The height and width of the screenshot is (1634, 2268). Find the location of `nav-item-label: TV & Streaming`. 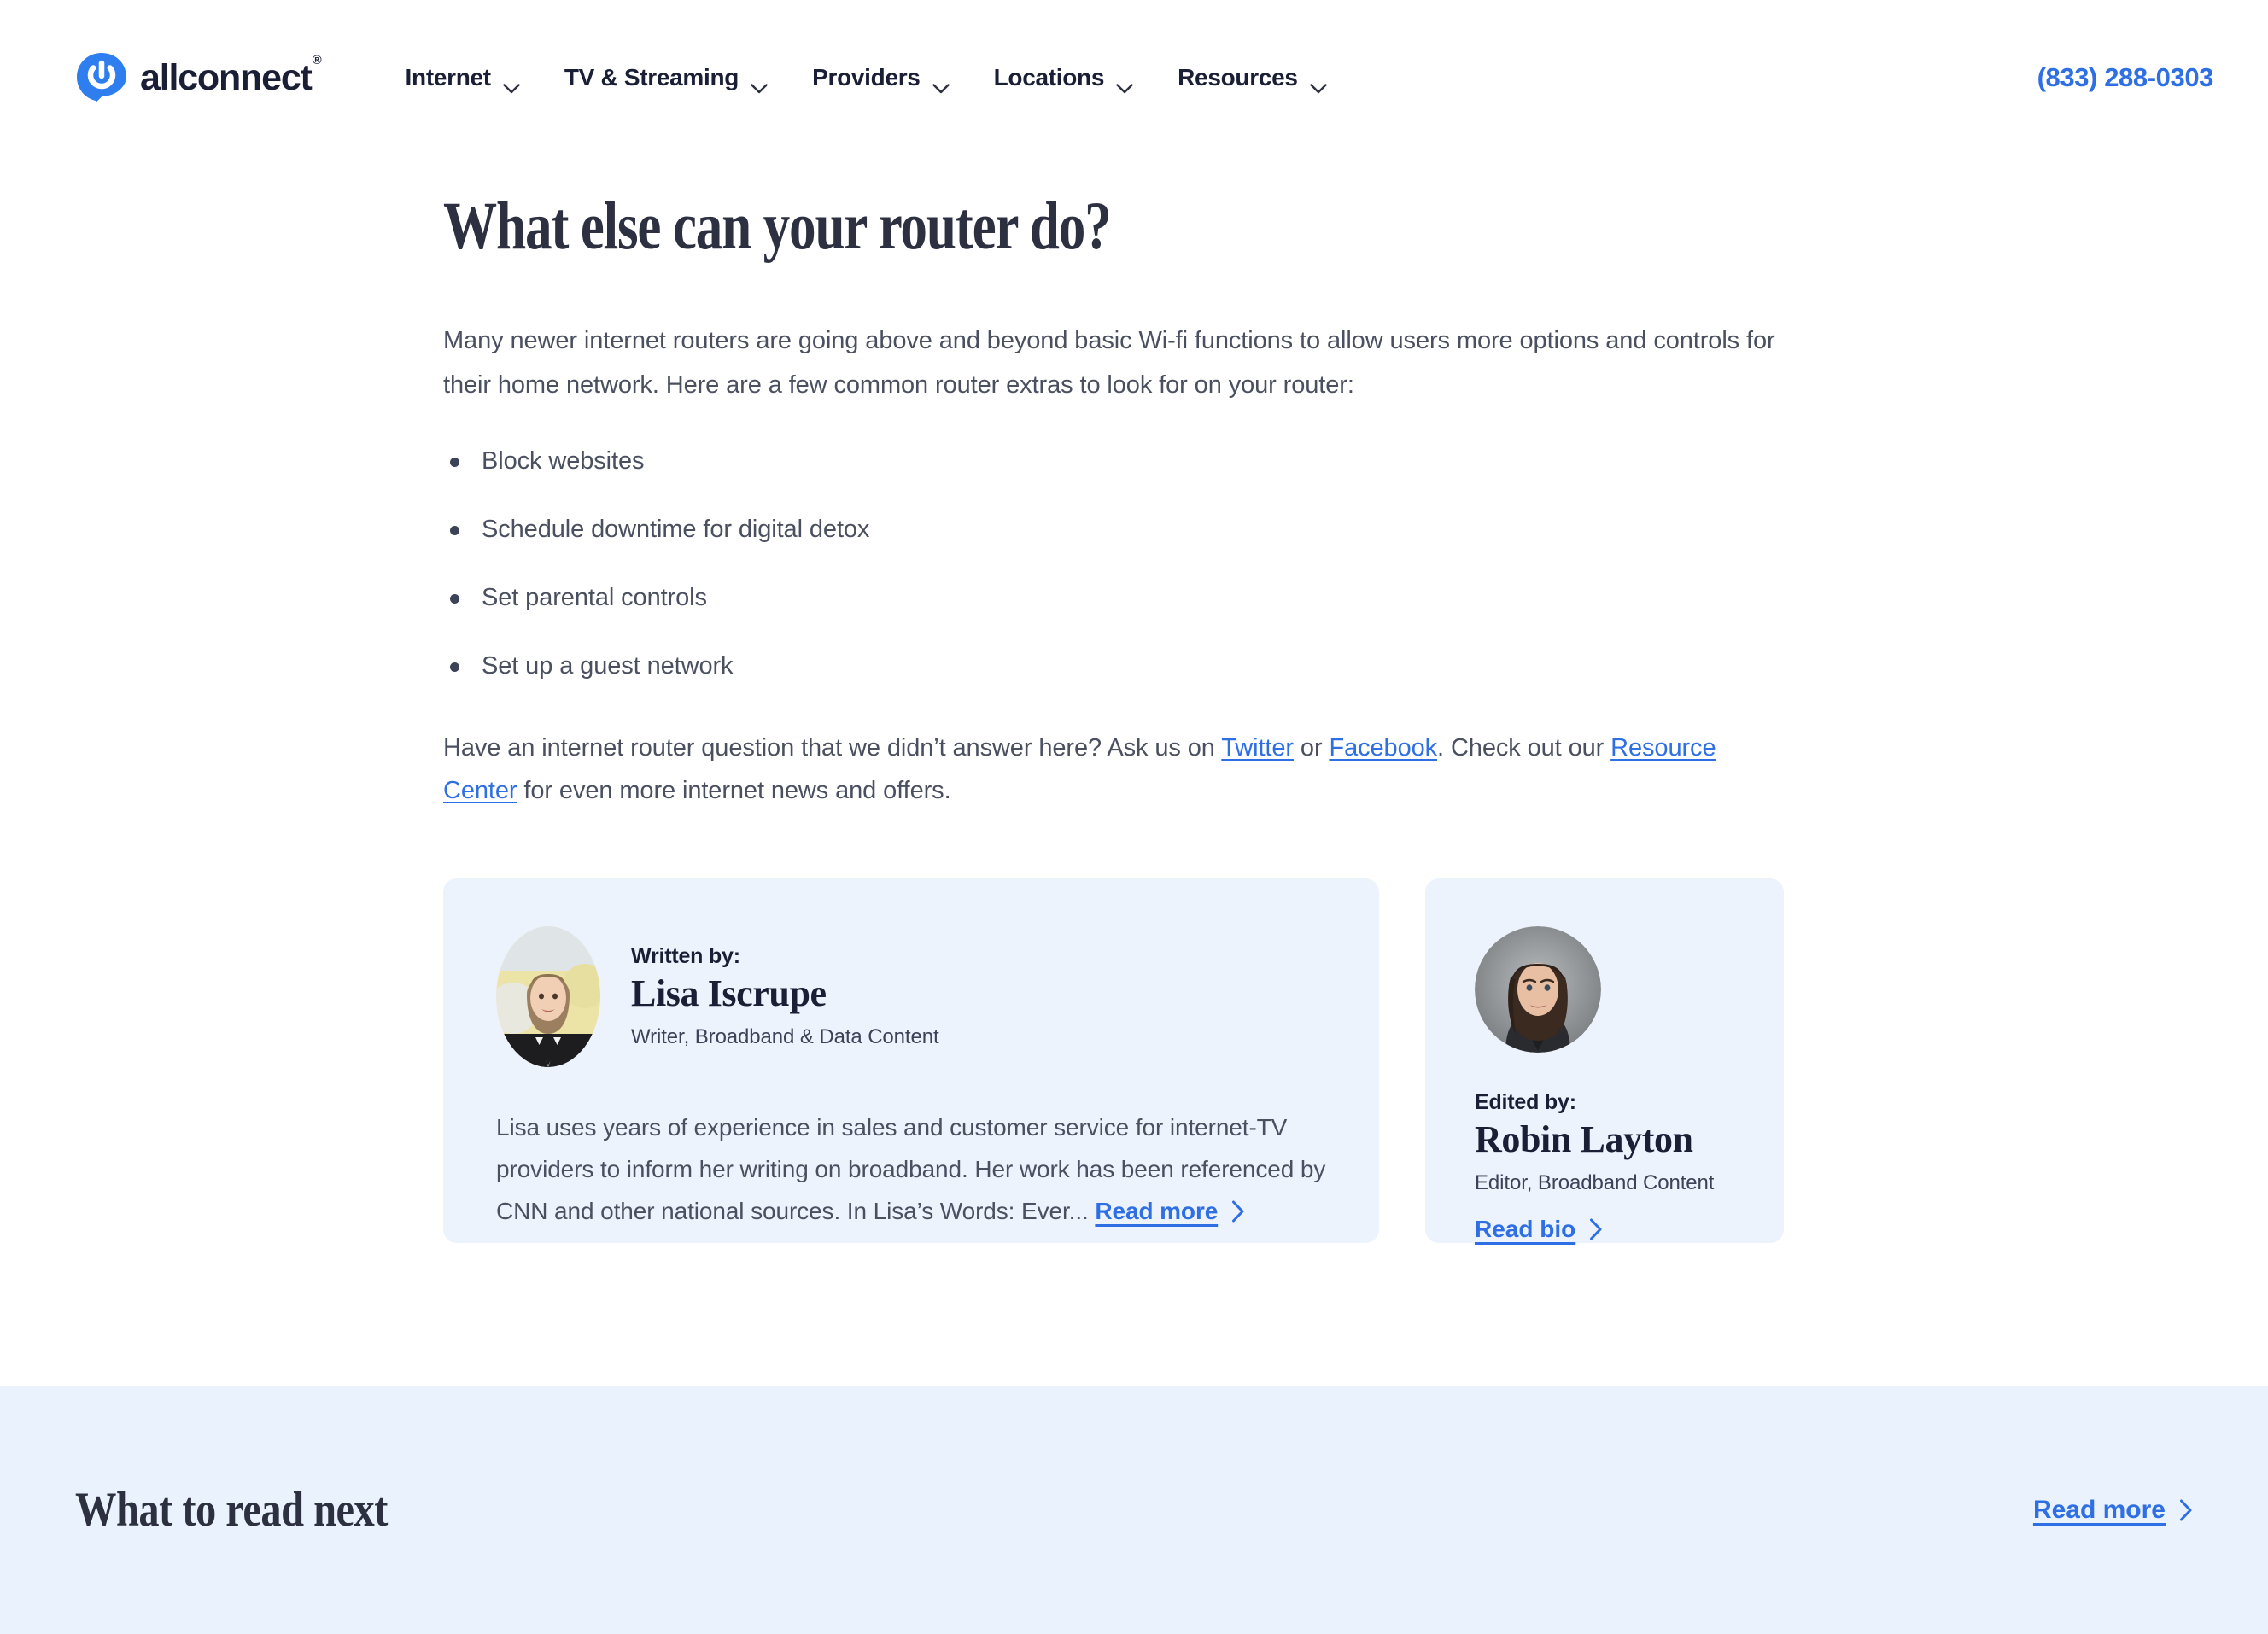

nav-item-label: TV & Streaming is located at coordinates (651, 77).